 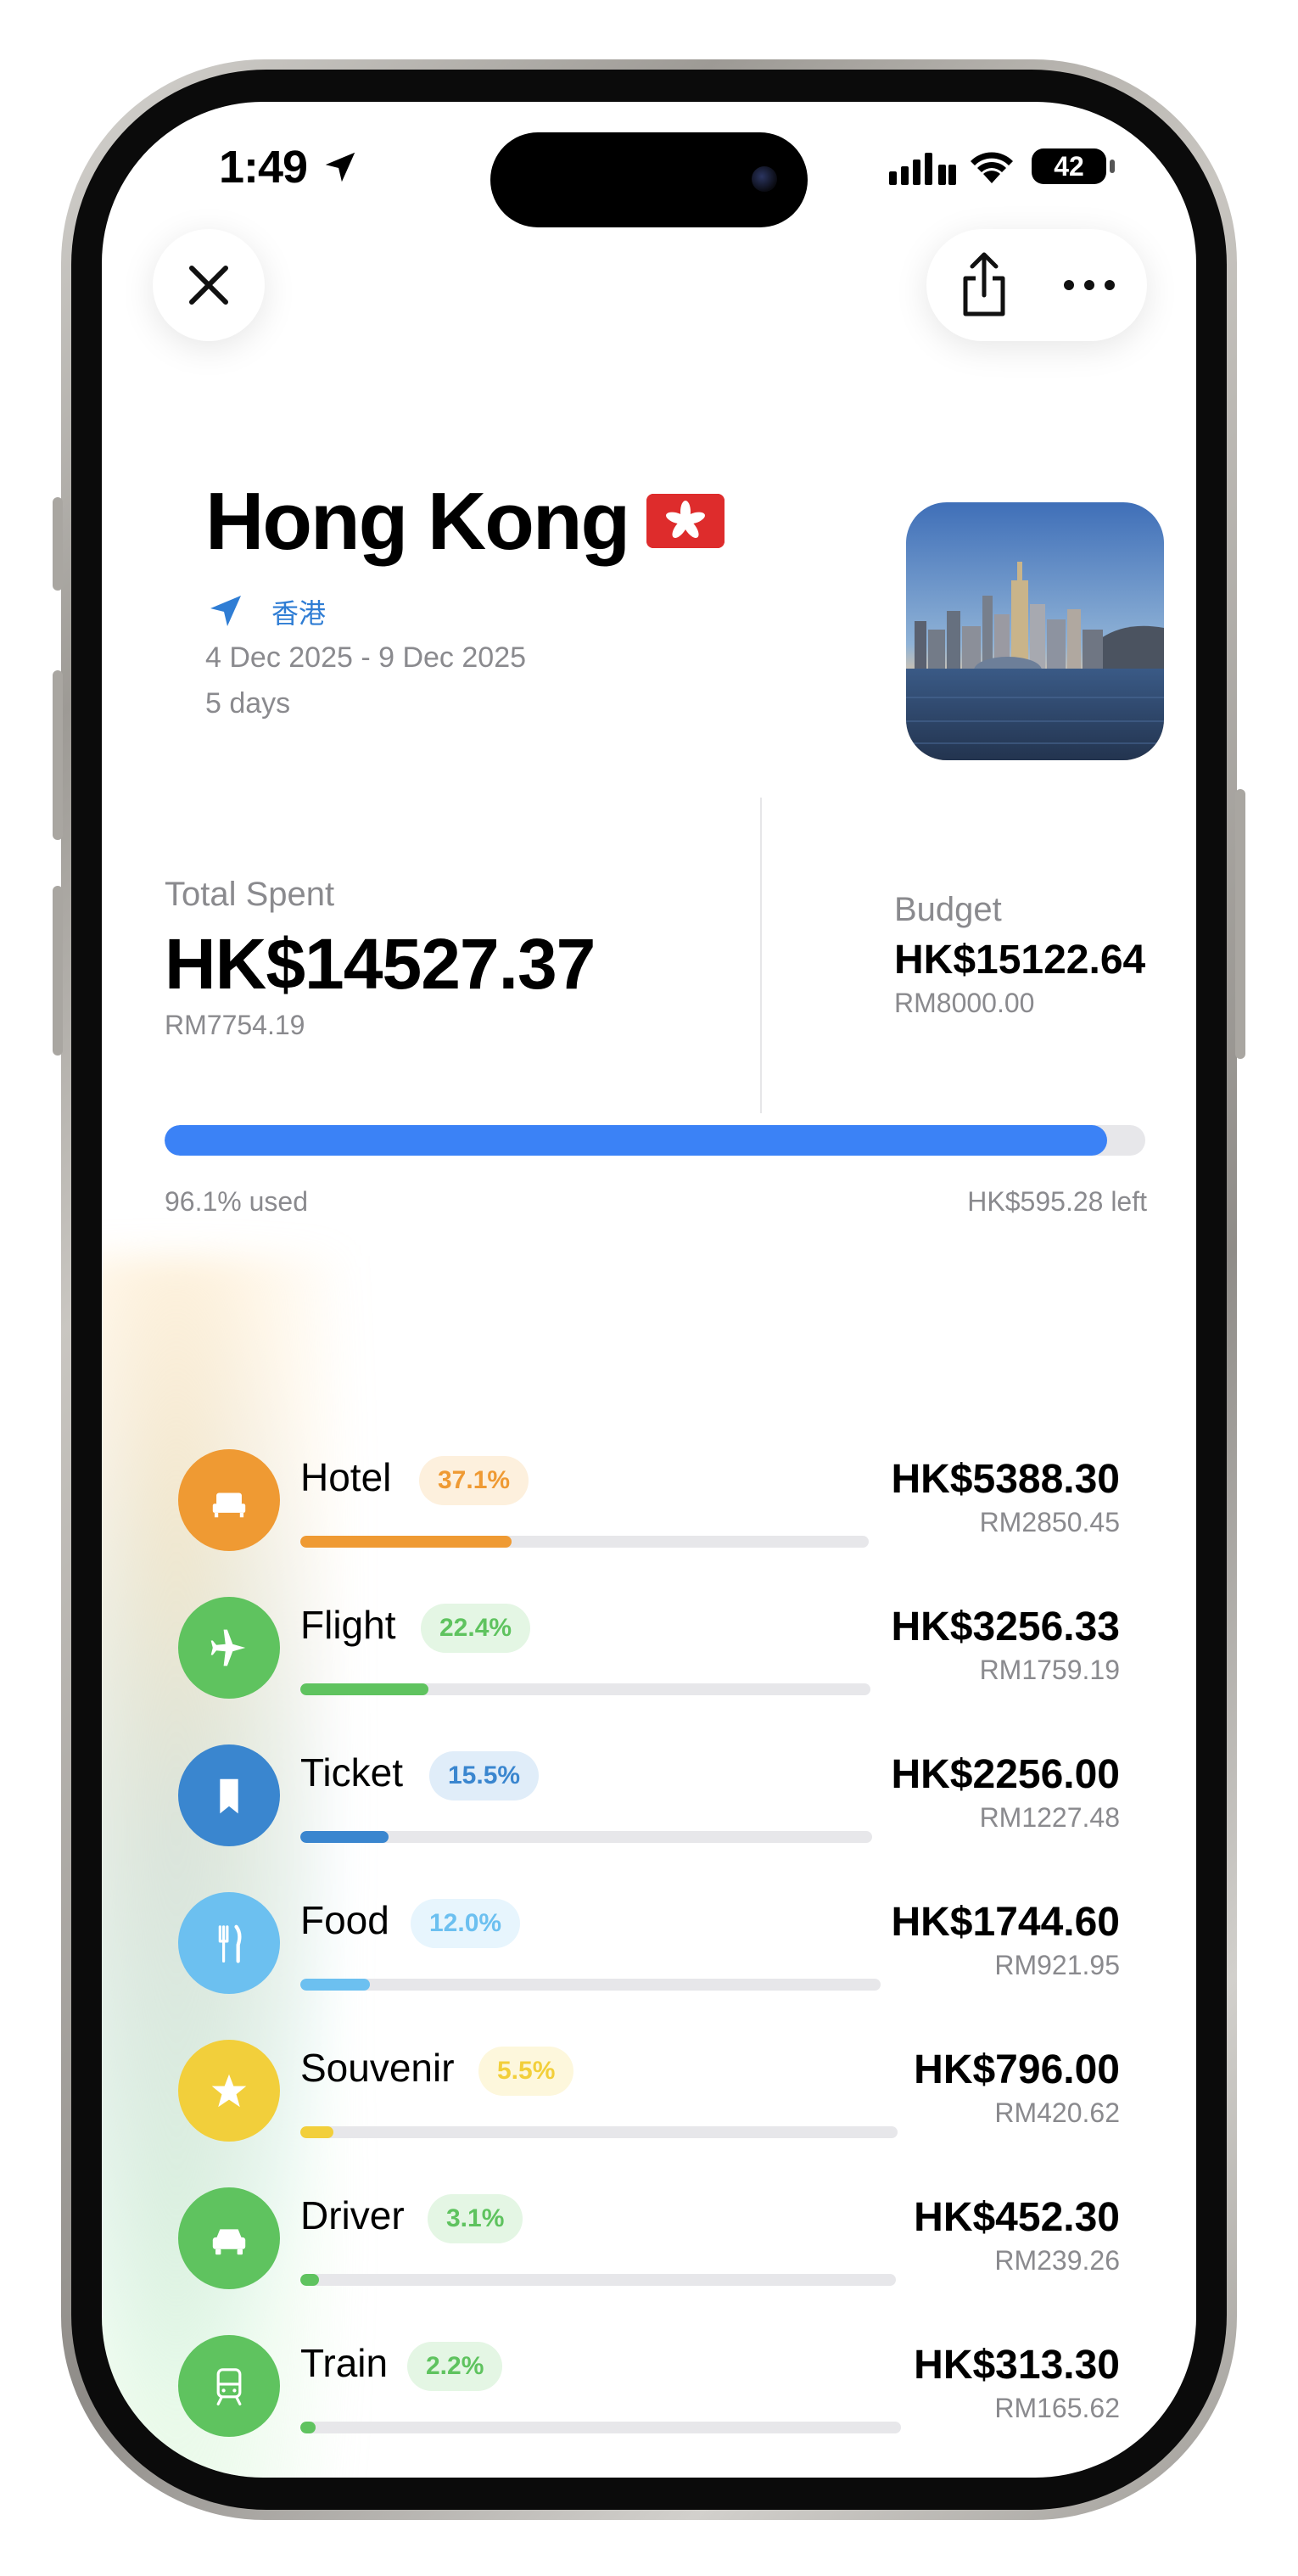 What do you see at coordinates (229, 1648) in the screenshot?
I see `airplane-icon` at bounding box center [229, 1648].